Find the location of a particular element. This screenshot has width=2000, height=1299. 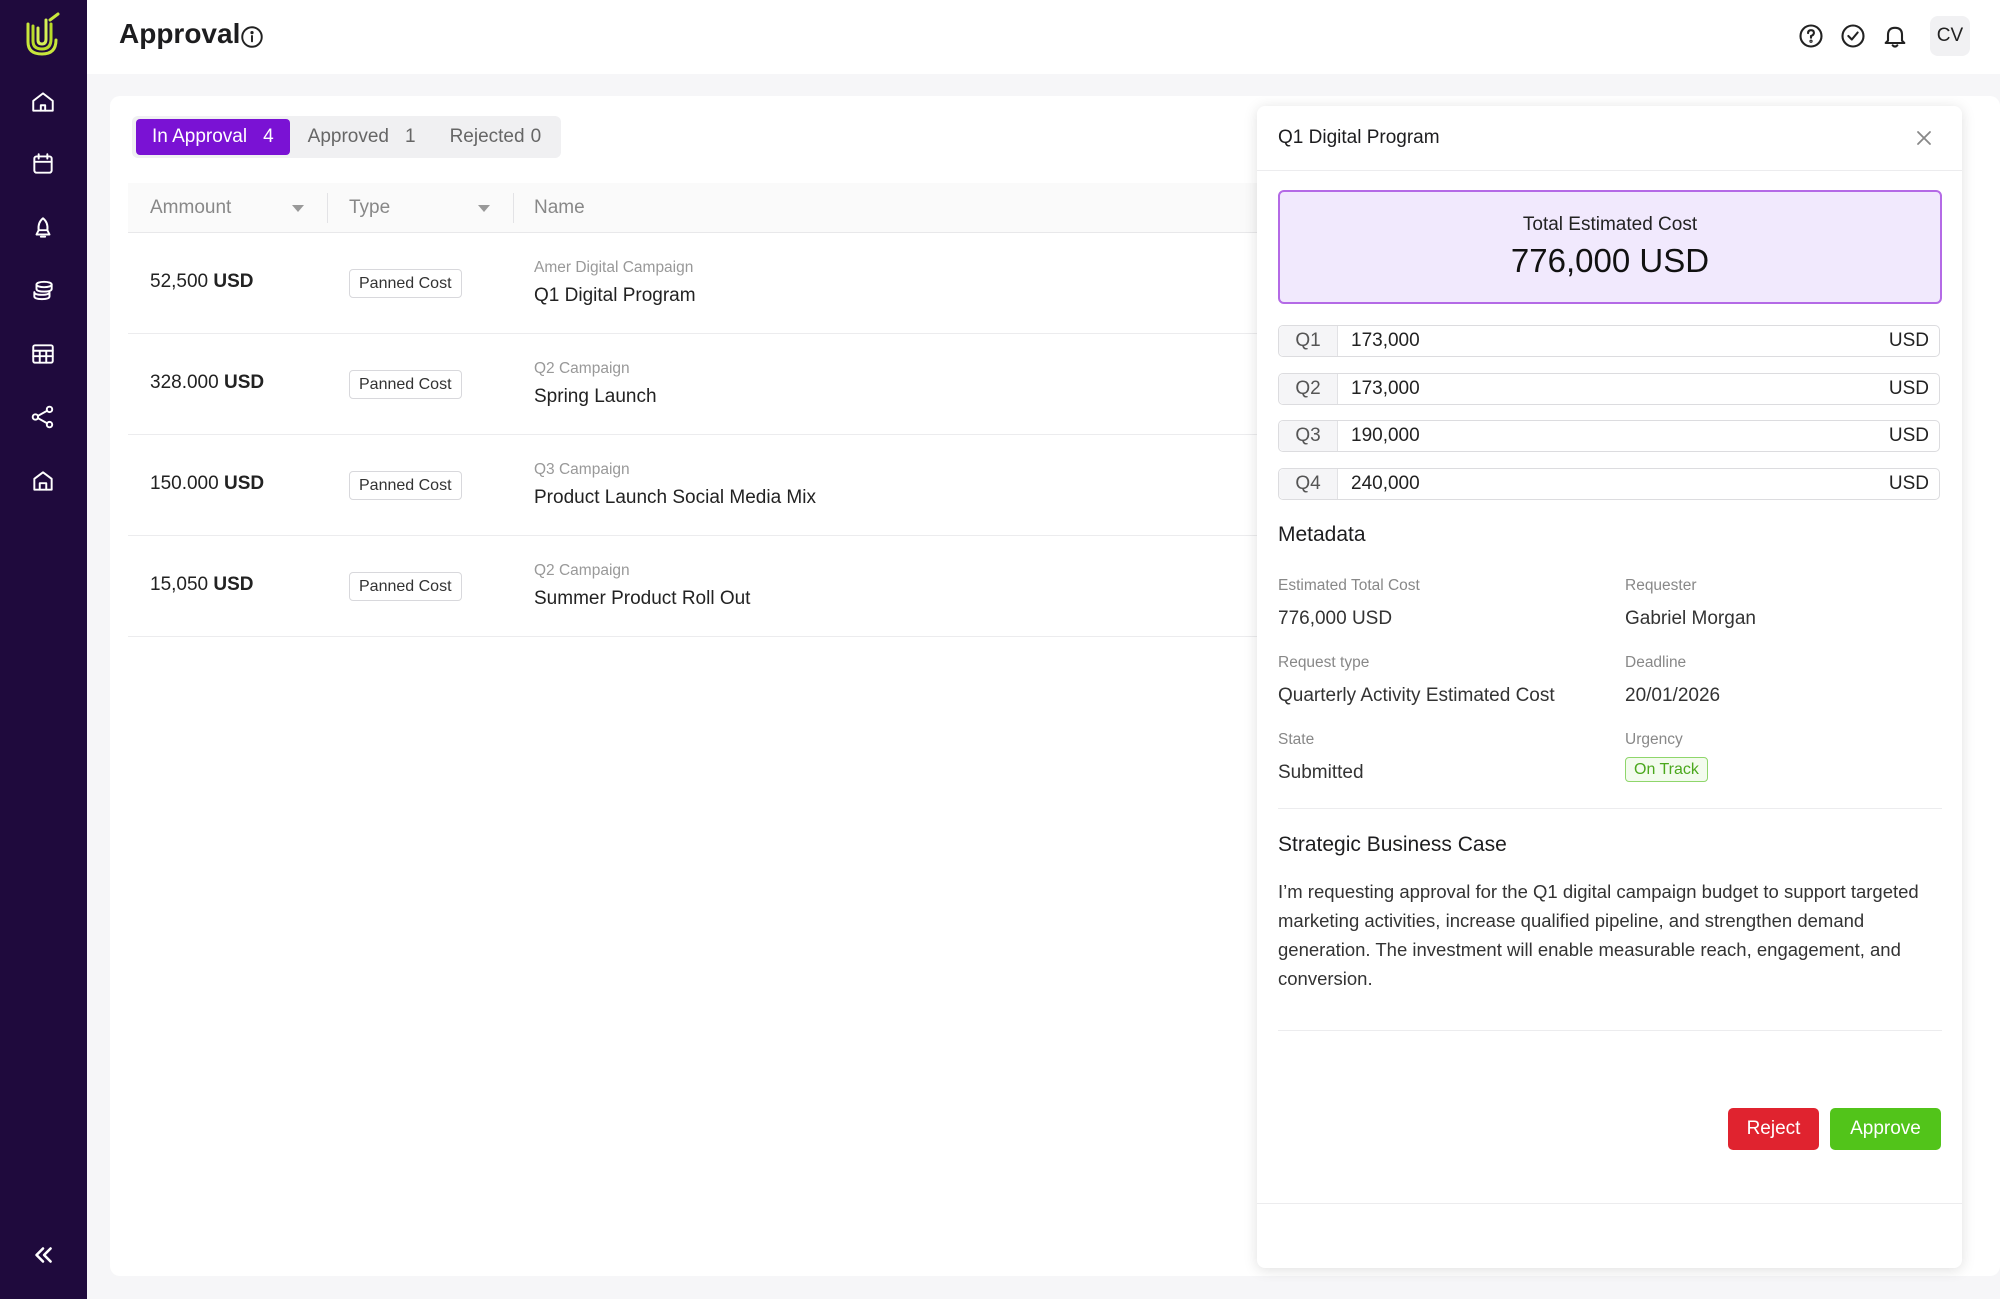

request-type-label: Request type is located at coordinates (1324, 662).